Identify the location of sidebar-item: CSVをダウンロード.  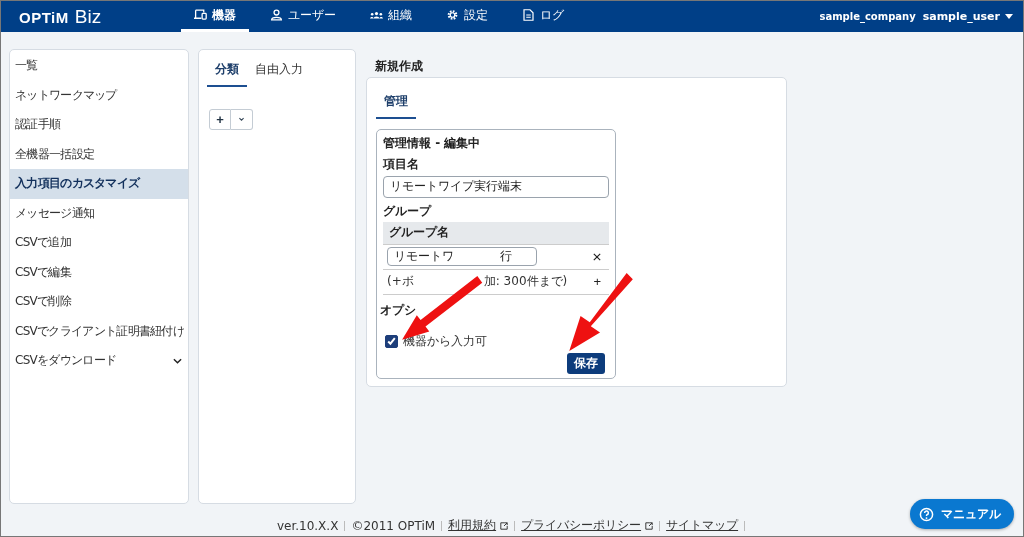
(99, 361).